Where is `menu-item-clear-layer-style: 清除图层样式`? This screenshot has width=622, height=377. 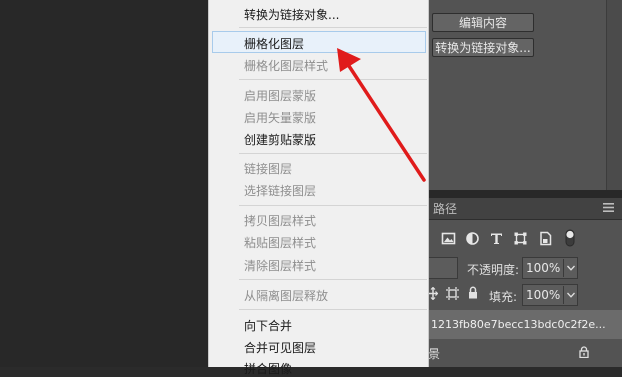 menu-item-clear-layer-style: 清除图层样式 is located at coordinates (280, 265).